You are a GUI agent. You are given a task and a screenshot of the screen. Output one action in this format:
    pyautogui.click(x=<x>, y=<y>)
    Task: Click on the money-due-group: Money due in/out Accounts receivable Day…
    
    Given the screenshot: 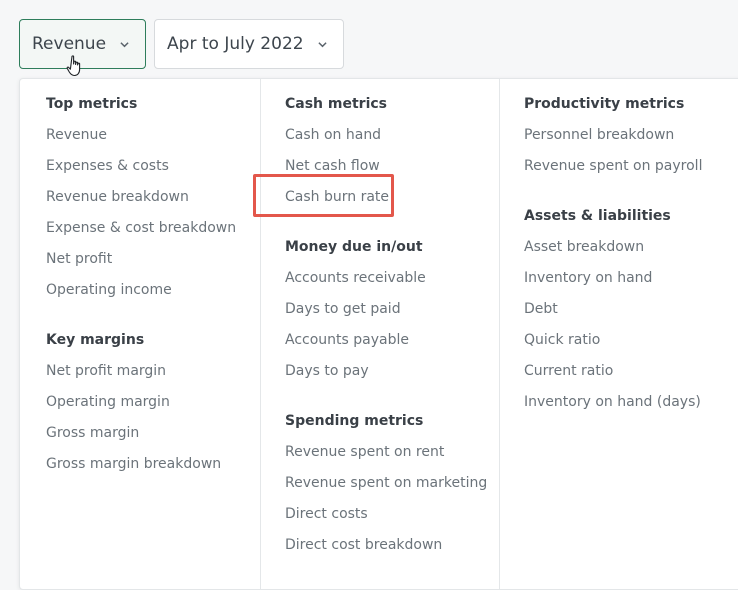 What is the action you would take?
    pyautogui.click(x=388, y=309)
    